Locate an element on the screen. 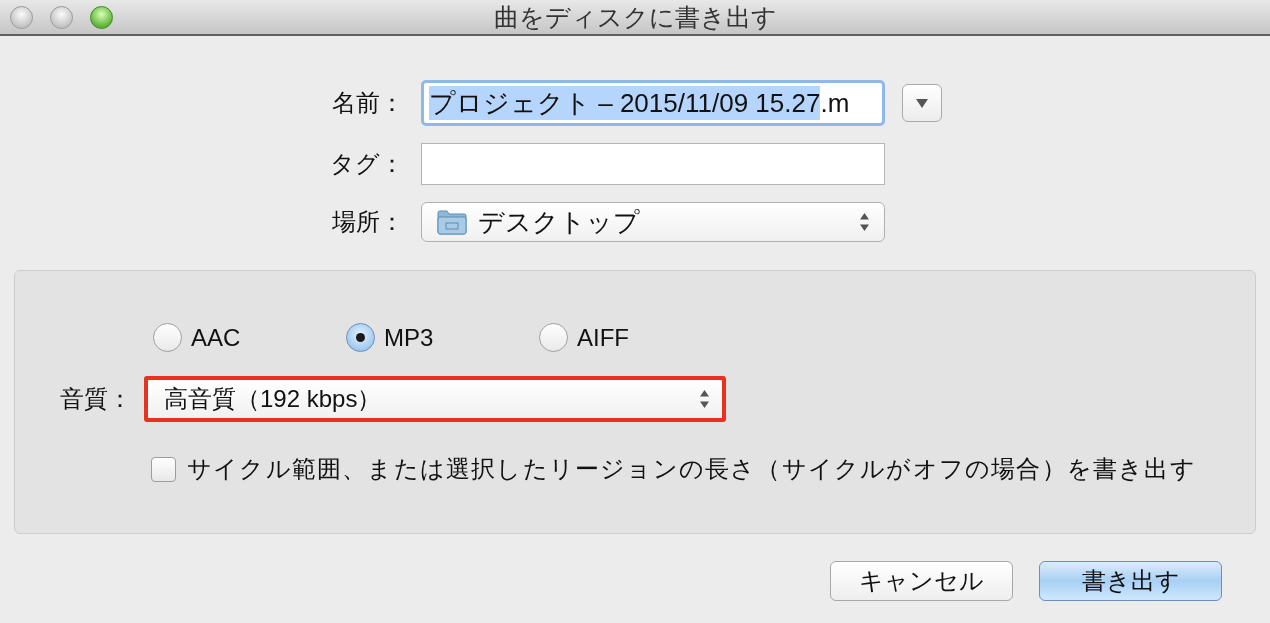  disclosure-button is located at coordinates (922, 103).